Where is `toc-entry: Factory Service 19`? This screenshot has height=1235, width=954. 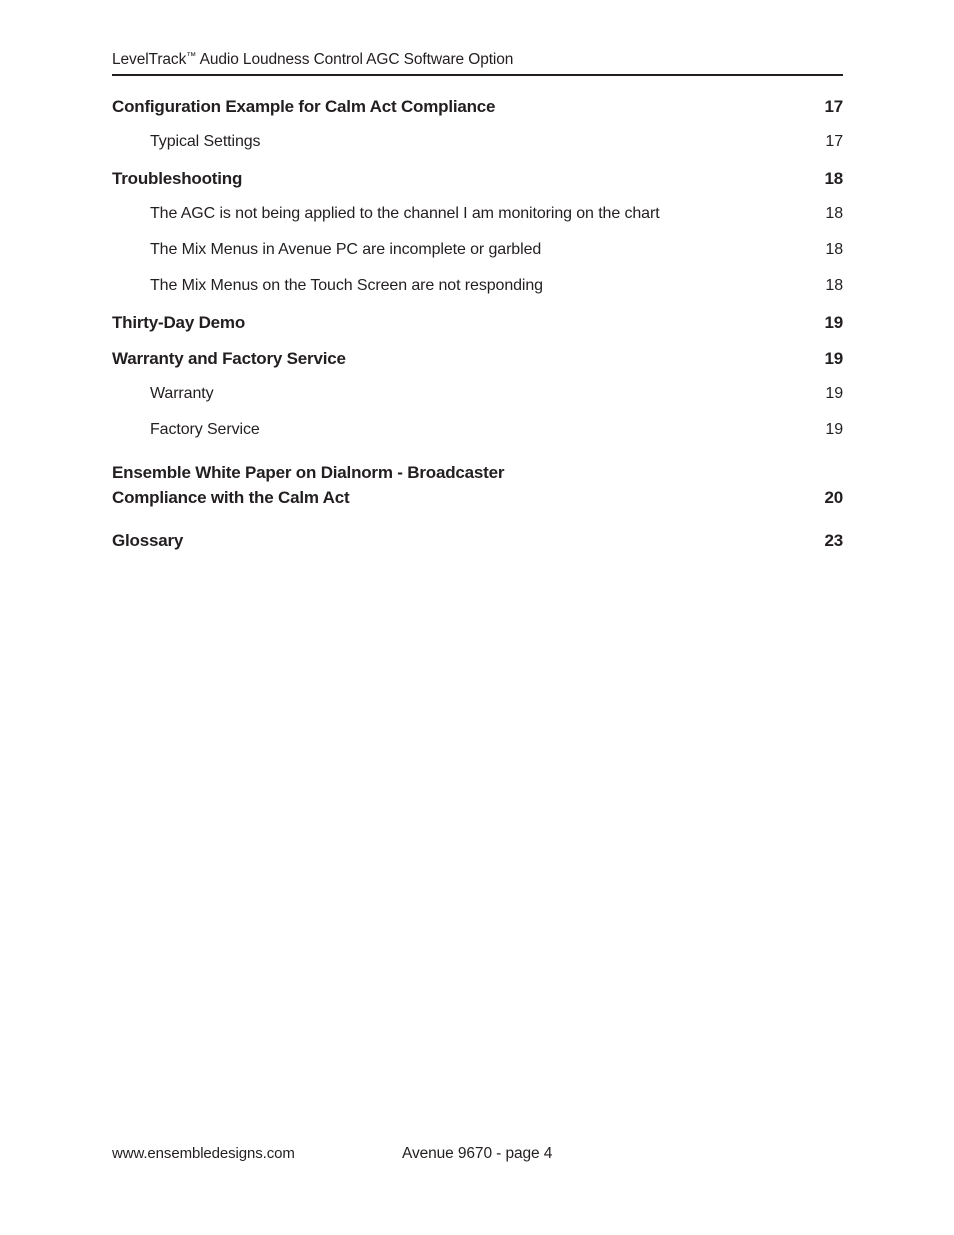
toc-entry: Factory Service 19 is located at coordinates (477, 430).